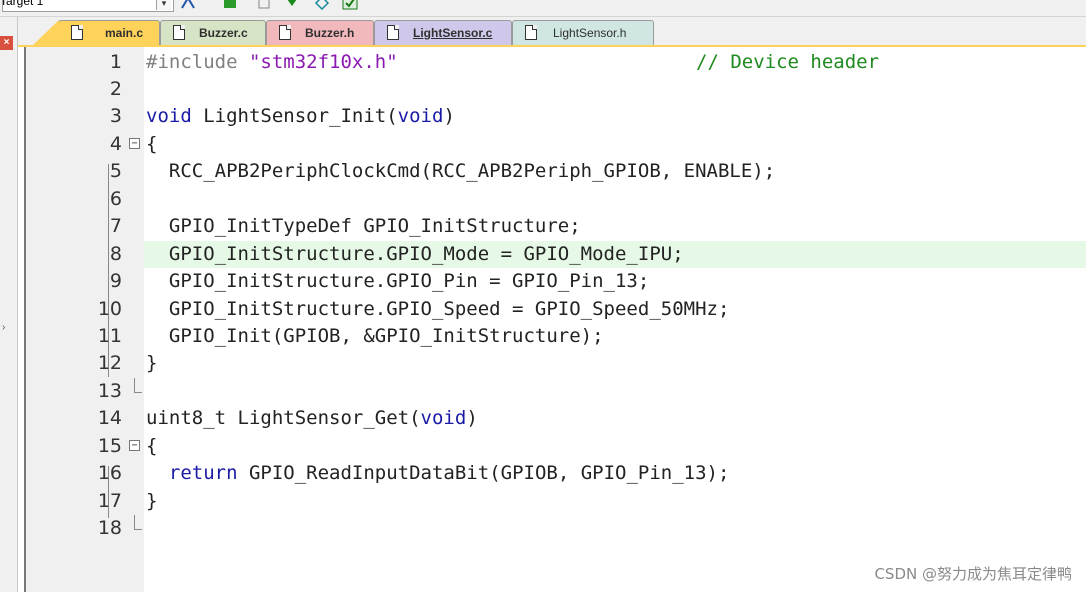 Image resolution: width=1086 pixels, height=592 pixels. Describe the element at coordinates (109, 473) in the screenshot. I see `line-number: 16` at that location.